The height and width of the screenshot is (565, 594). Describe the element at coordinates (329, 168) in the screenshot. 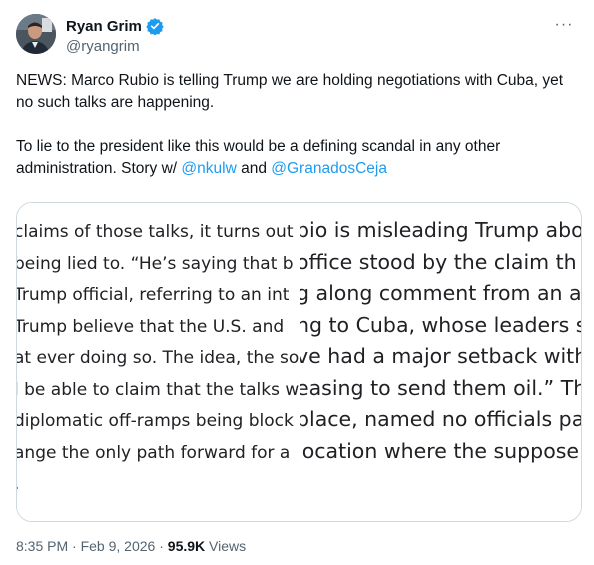

I see `mention-link-granadosceja: @GranadosCeja` at that location.